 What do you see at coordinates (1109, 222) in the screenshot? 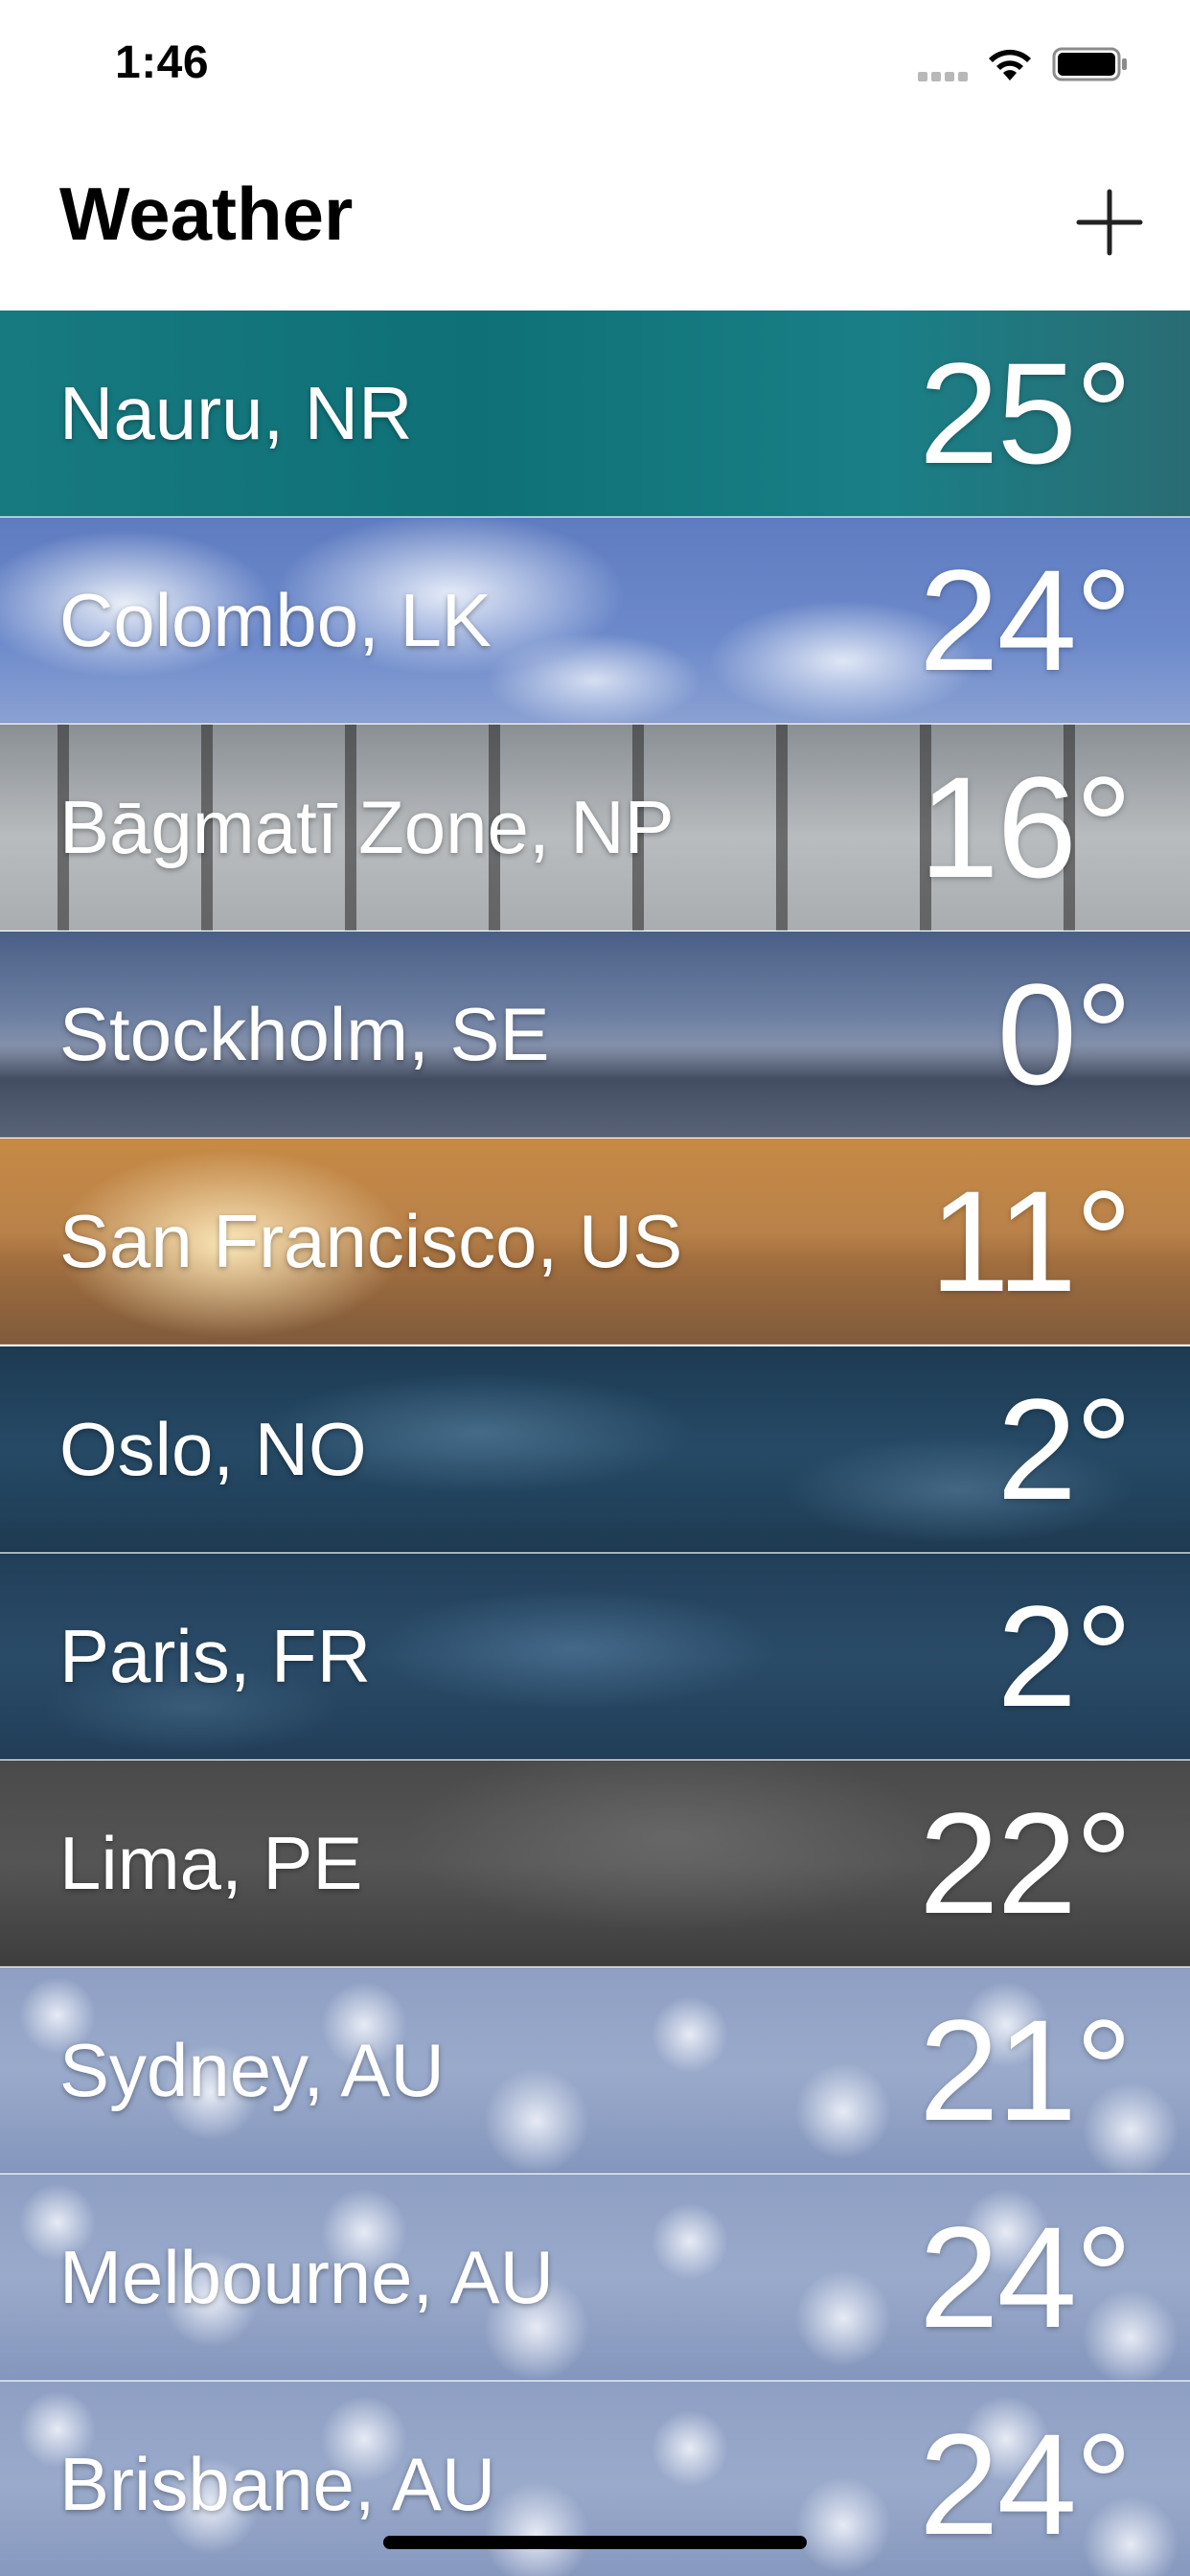
I see `plus-icon` at bounding box center [1109, 222].